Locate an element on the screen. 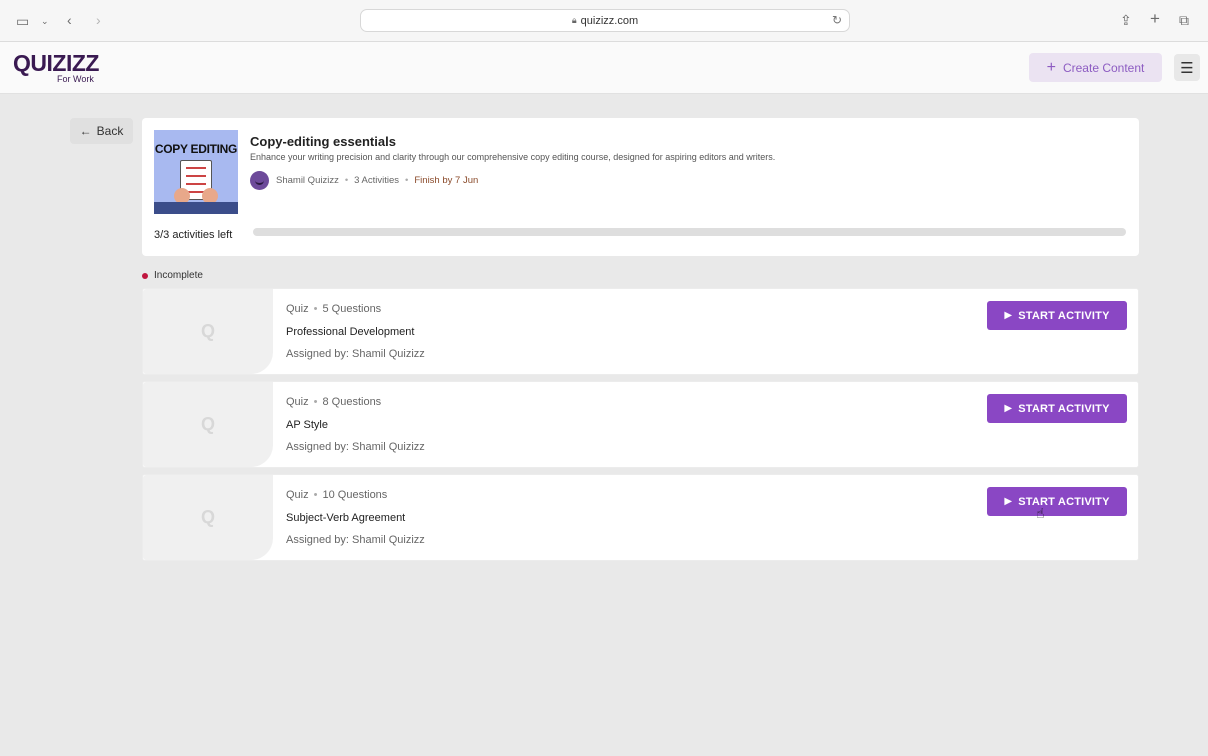  back-arrow-icon: ‹ is located at coordinates (69, 20).